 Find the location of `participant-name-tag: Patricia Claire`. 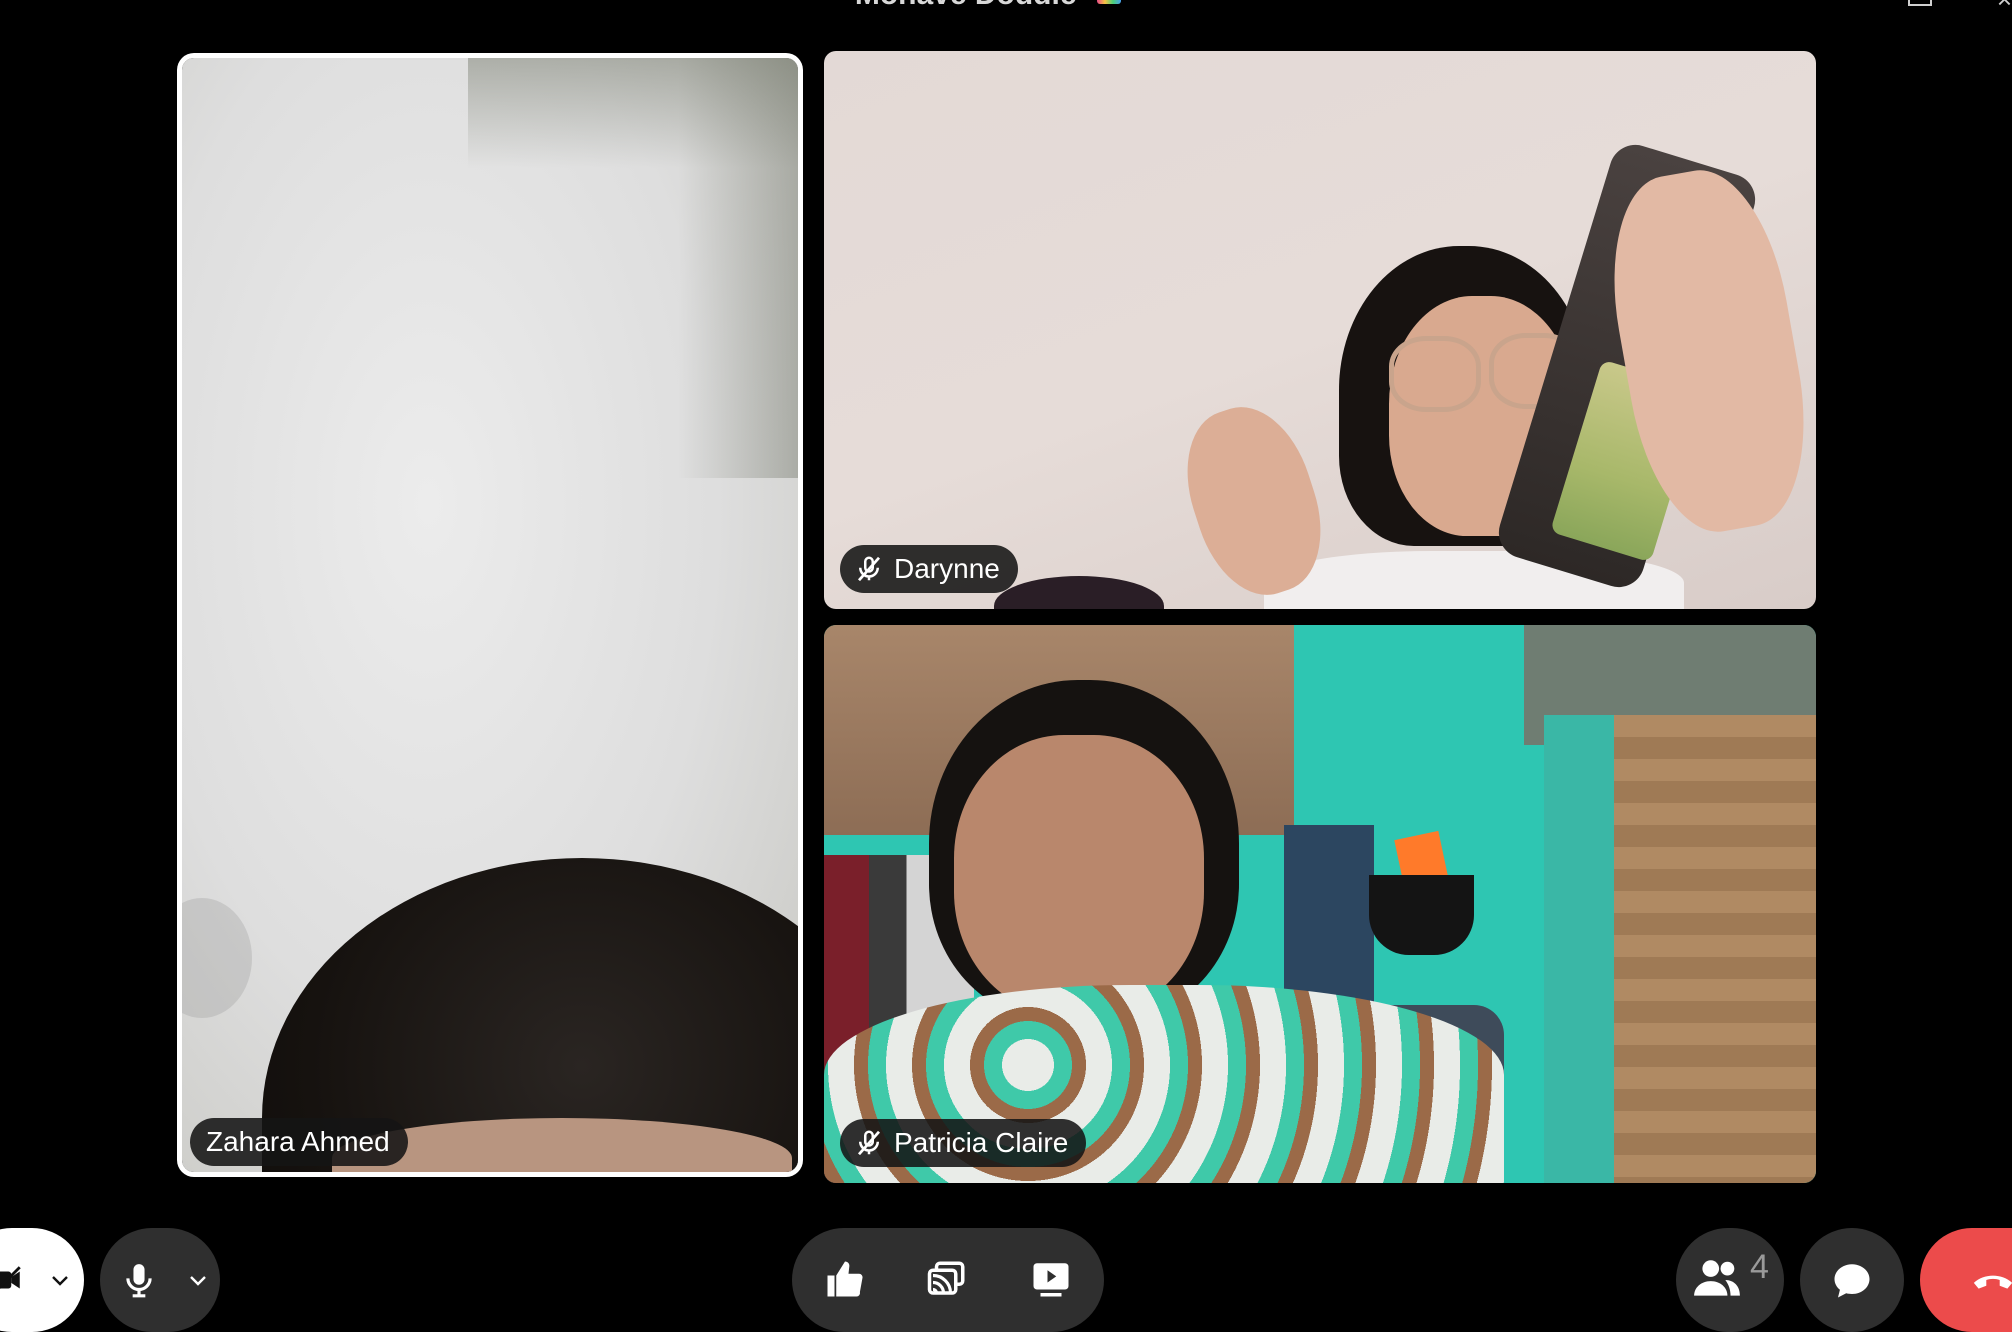

participant-name-tag: Patricia Claire is located at coordinates (963, 1143).